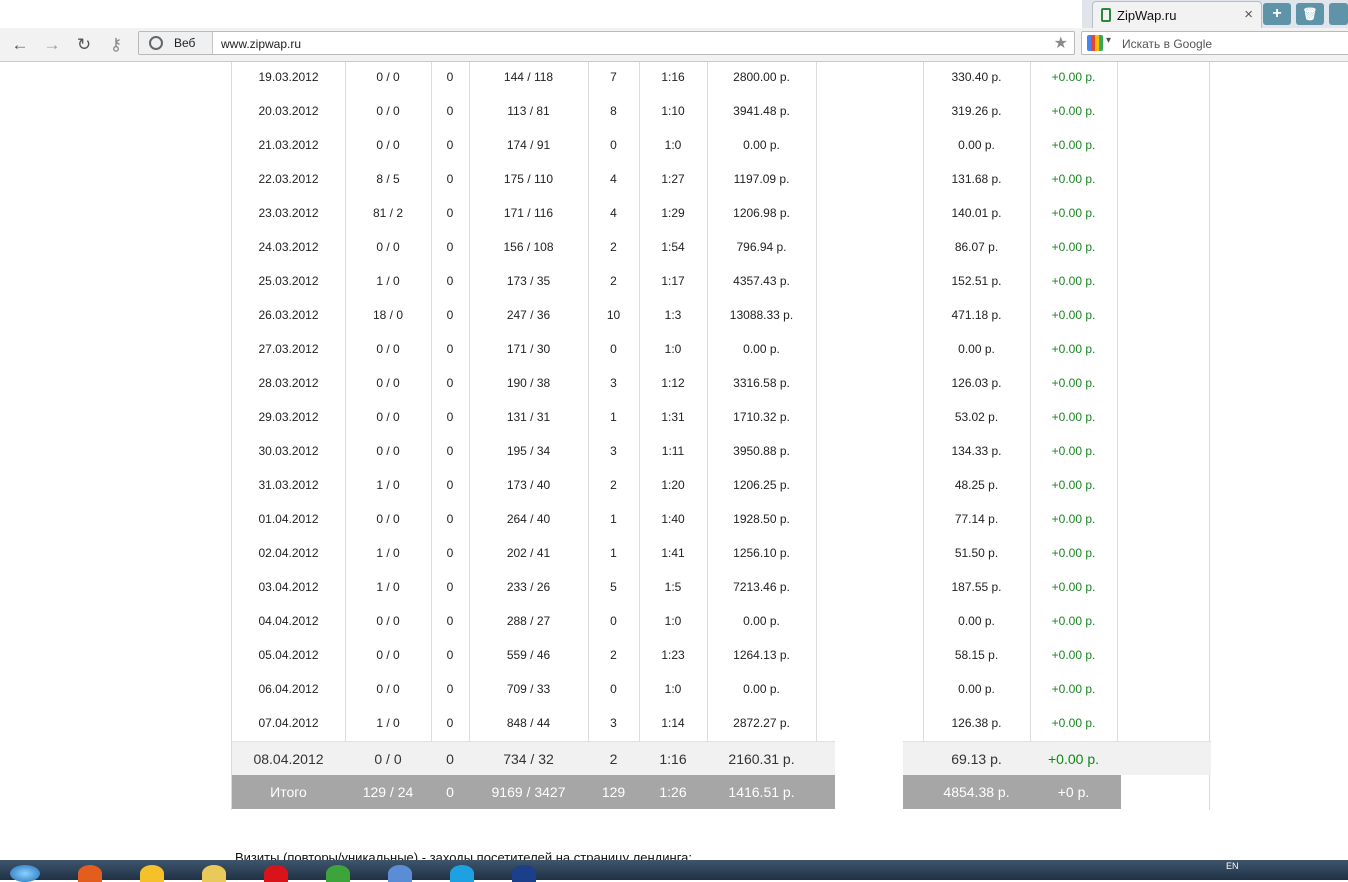  What do you see at coordinates (528, 213) in the screenshot?
I see `table-cell: 171 / 116` at bounding box center [528, 213].